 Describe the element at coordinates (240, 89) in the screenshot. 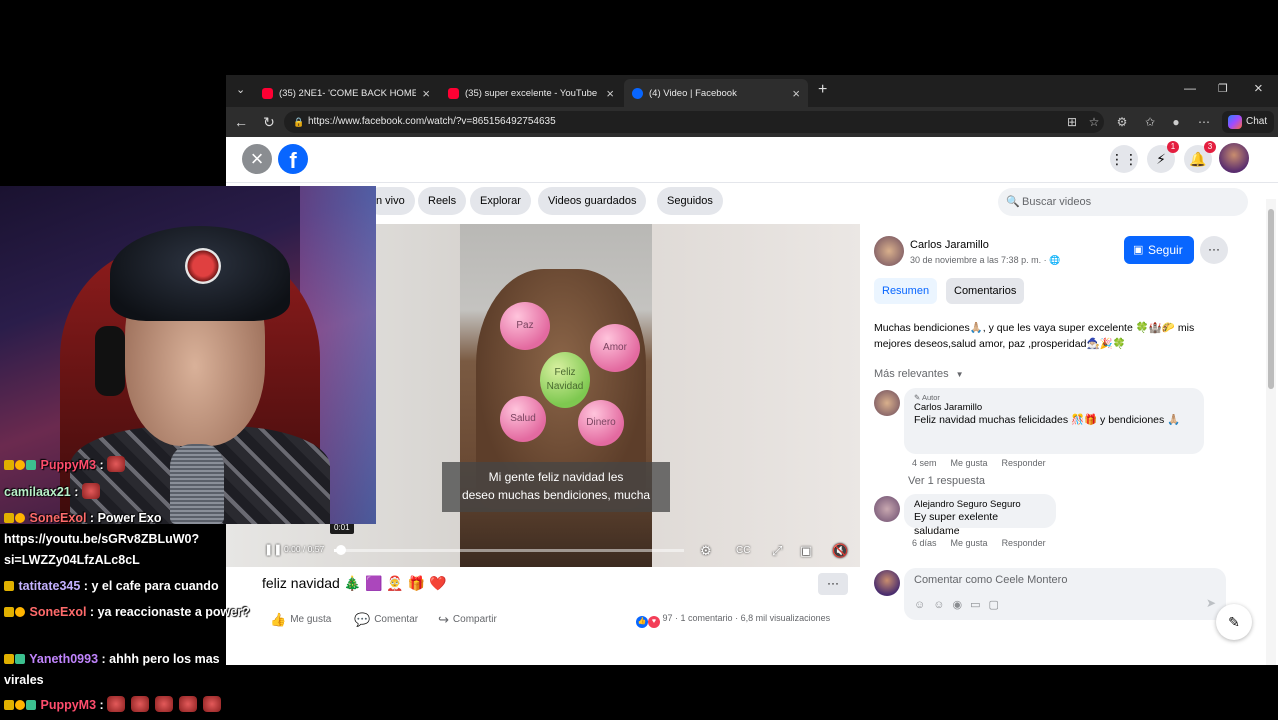

I see `tab-list-chevron-icon: ⌄` at that location.